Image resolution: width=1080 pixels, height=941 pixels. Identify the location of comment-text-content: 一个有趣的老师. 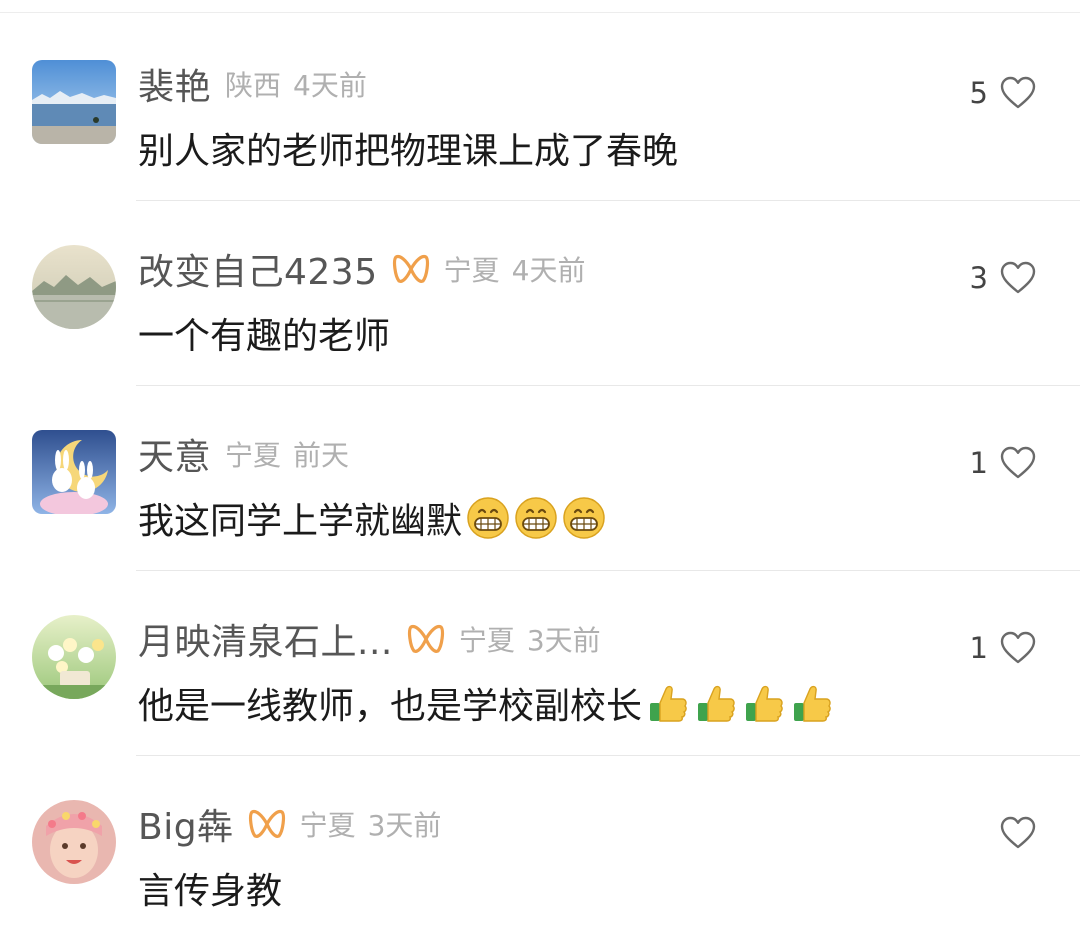
(264, 336).